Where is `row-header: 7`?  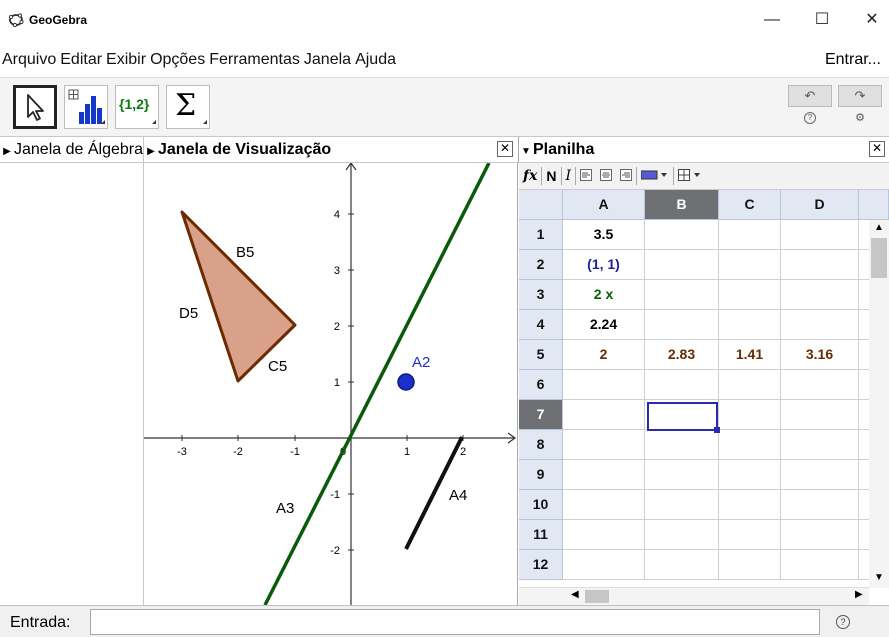 row-header: 7 is located at coordinates (541, 415).